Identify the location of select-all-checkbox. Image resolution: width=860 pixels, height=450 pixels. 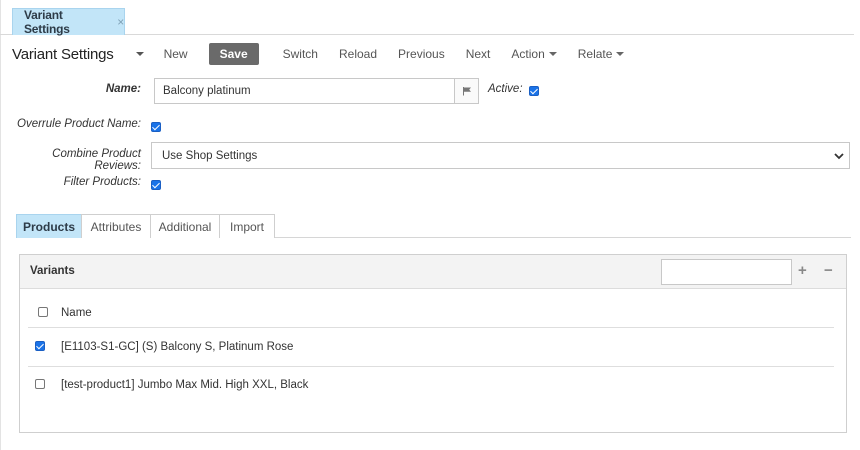
(43, 312).